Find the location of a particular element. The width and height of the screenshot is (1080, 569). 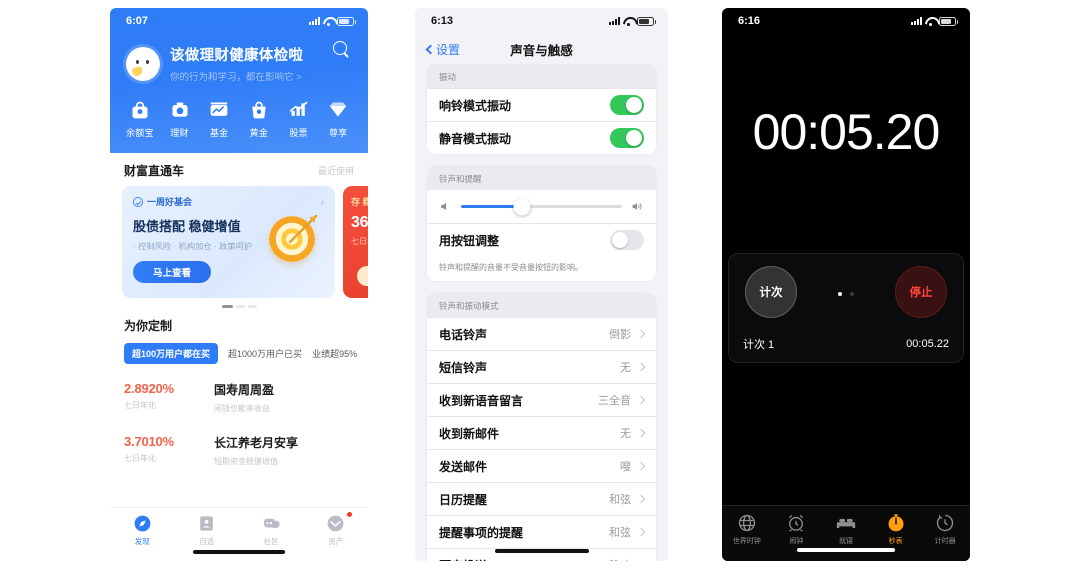

volume-slider-row is located at coordinates (541, 206).